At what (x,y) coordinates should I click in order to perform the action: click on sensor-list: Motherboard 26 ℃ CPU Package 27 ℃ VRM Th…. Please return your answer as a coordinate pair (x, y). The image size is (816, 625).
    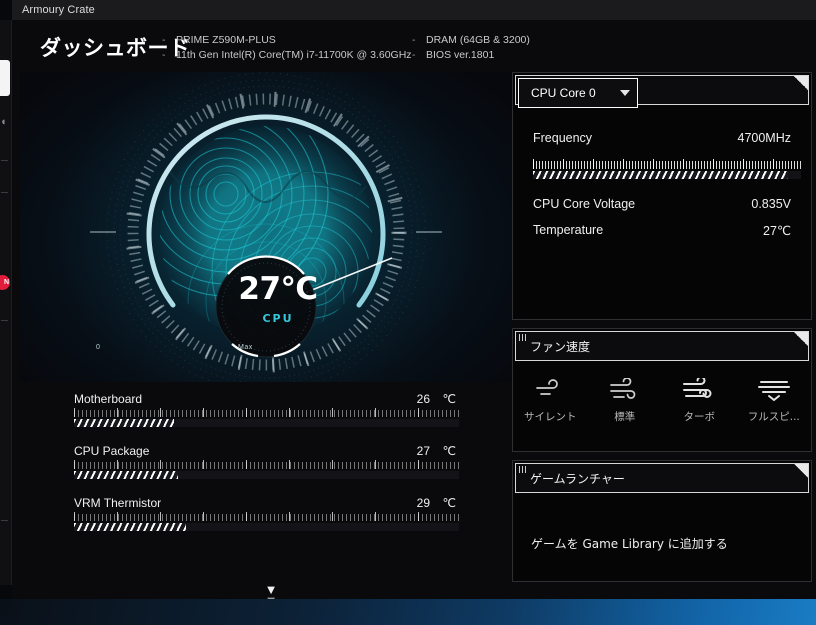
    Looking at the image, I should click on (264, 470).